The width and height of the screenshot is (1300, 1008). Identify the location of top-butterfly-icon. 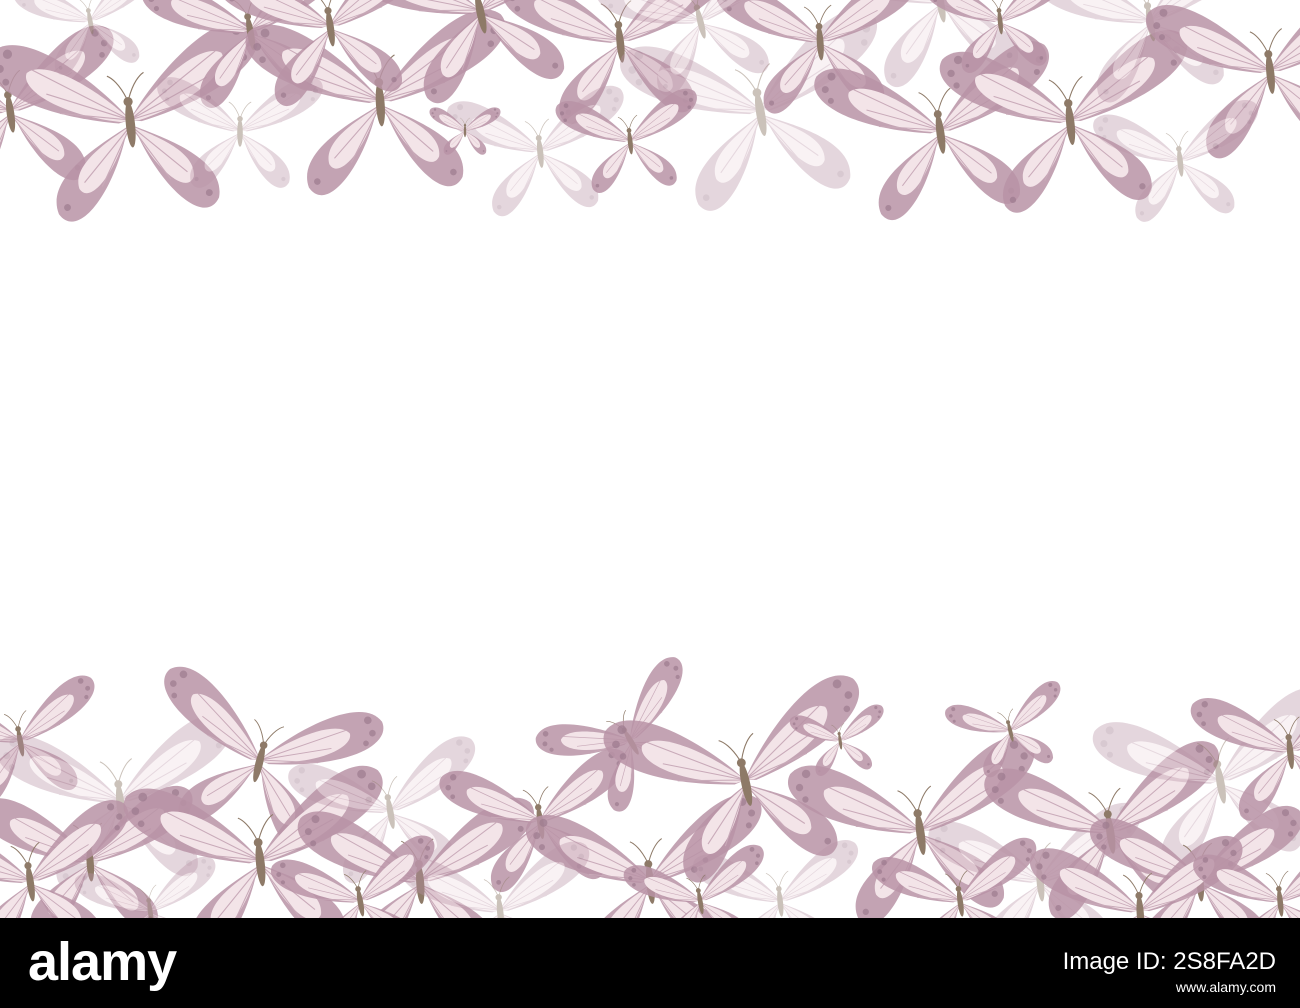
(540, 152).